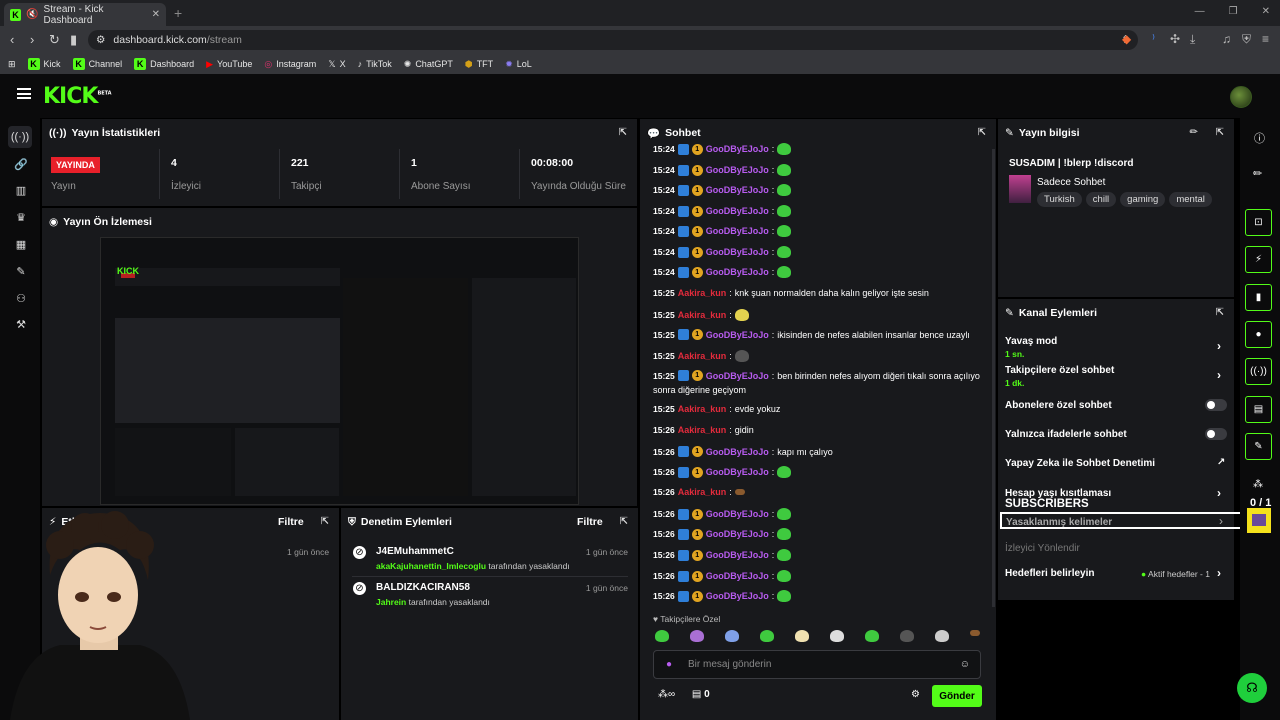  Describe the element at coordinates (669, 664) in the screenshot. I see `mic-icon: ●` at that location.